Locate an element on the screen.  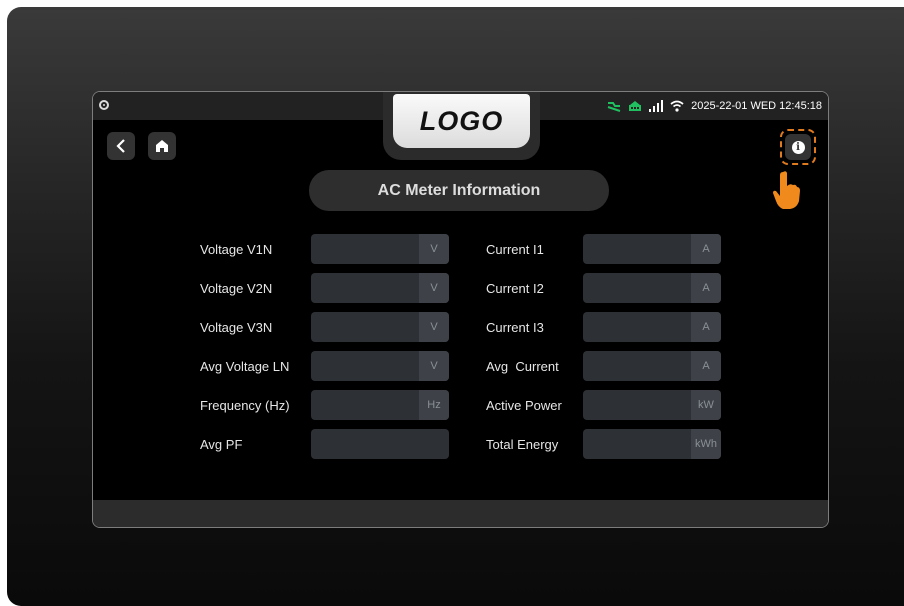
info-icon: i is located at coordinates (798, 147).